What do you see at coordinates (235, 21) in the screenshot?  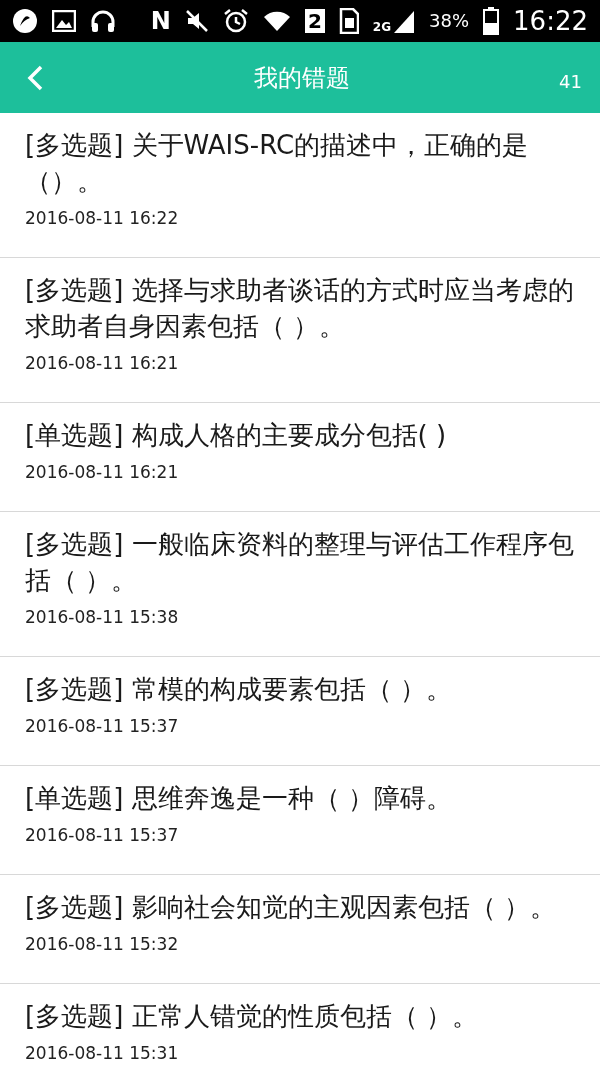 I see `alarm-icon` at bounding box center [235, 21].